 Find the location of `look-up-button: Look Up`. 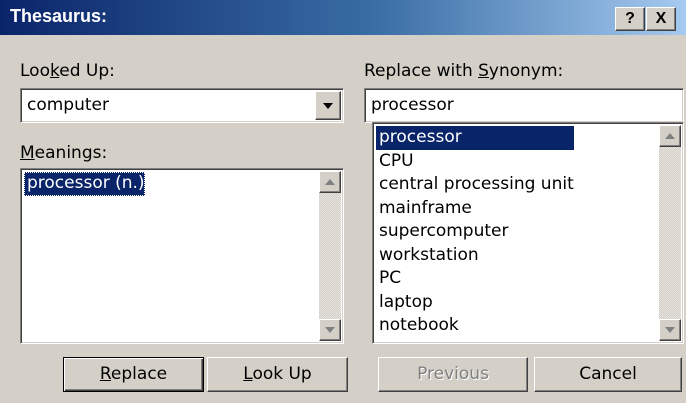

look-up-button: Look Up is located at coordinates (277, 374).